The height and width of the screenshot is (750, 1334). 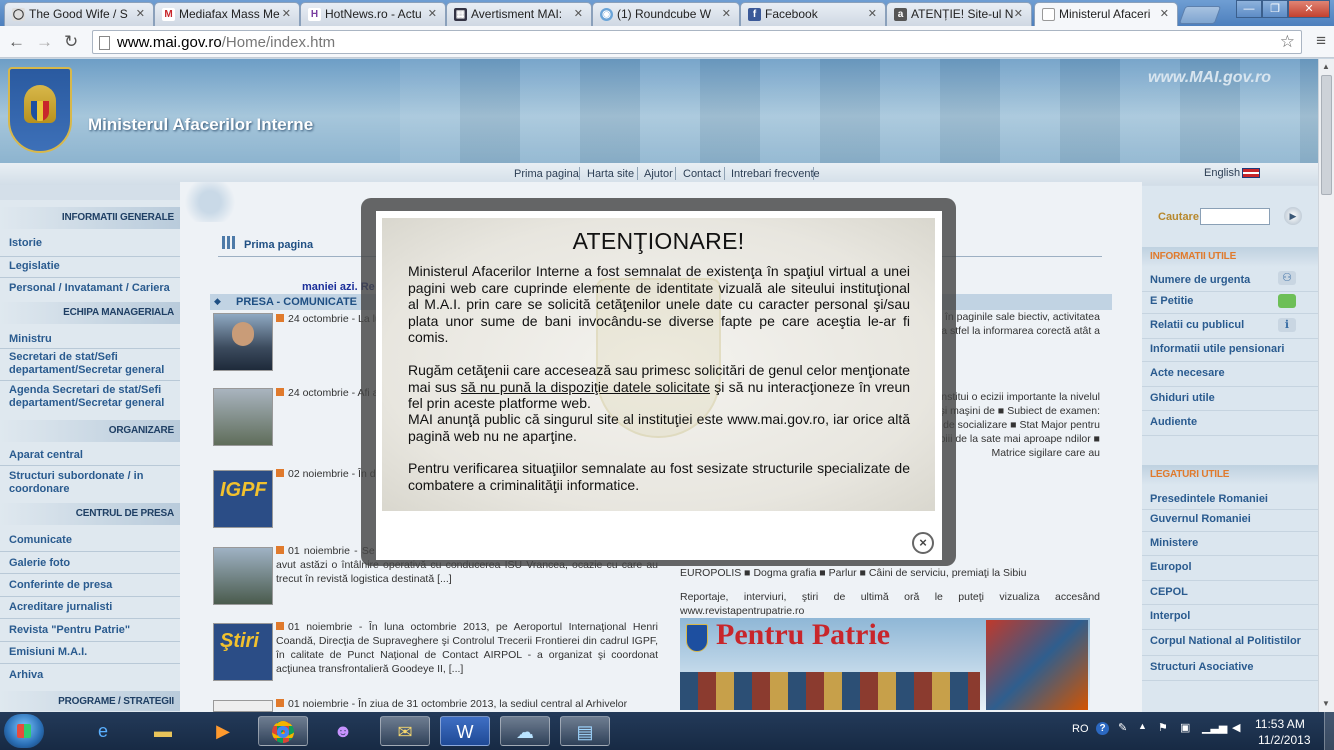 What do you see at coordinates (405, 731) in the screenshot?
I see `mail-client-icon: ✉` at bounding box center [405, 731].